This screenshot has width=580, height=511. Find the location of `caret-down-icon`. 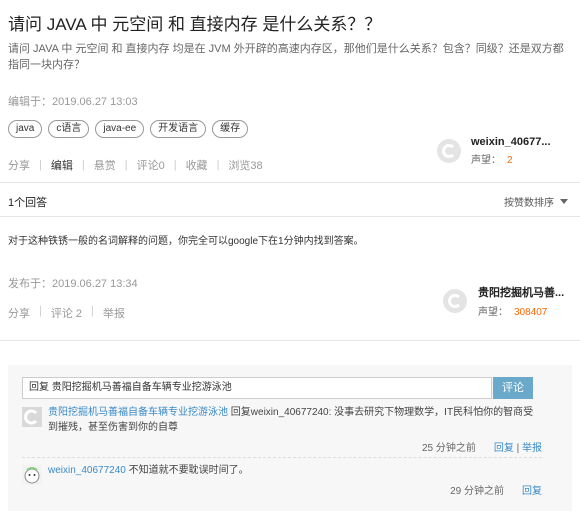

caret-down-icon is located at coordinates (564, 201).